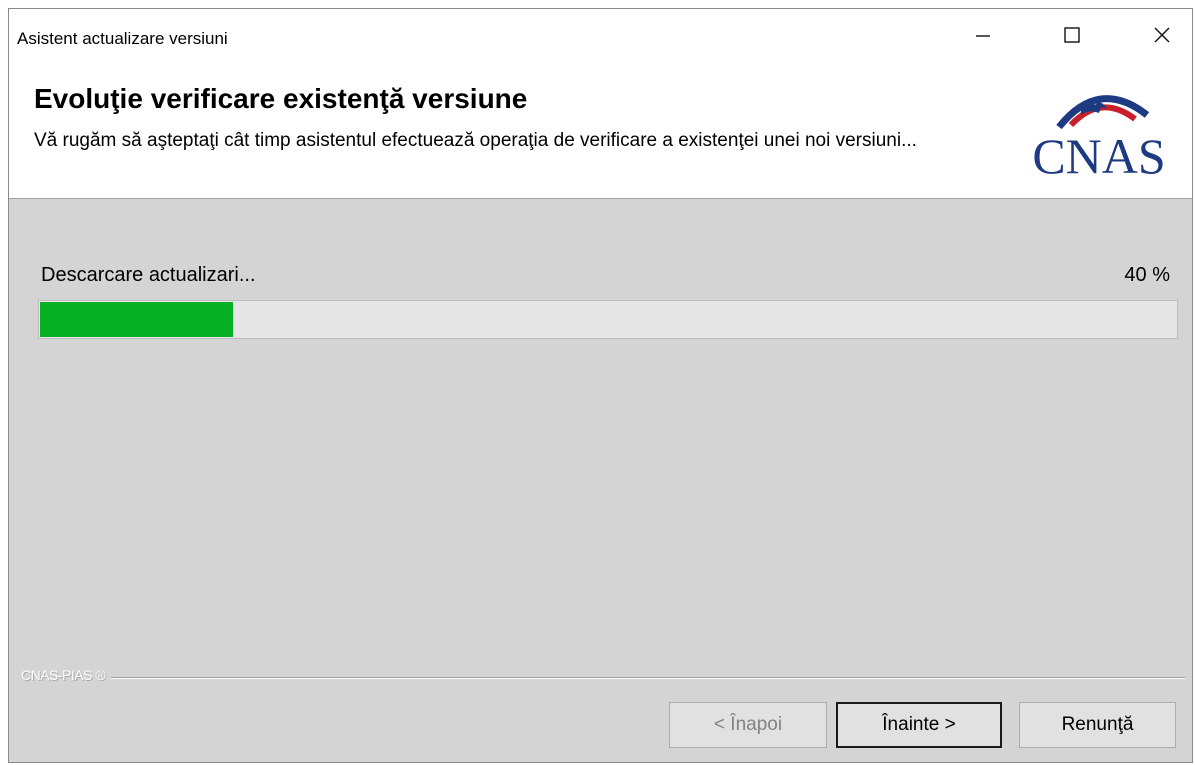 Image resolution: width=1195 pixels, height=765 pixels. What do you see at coordinates (66, 675) in the screenshot?
I see `brand-label: CNAS-PIAS ®` at bounding box center [66, 675].